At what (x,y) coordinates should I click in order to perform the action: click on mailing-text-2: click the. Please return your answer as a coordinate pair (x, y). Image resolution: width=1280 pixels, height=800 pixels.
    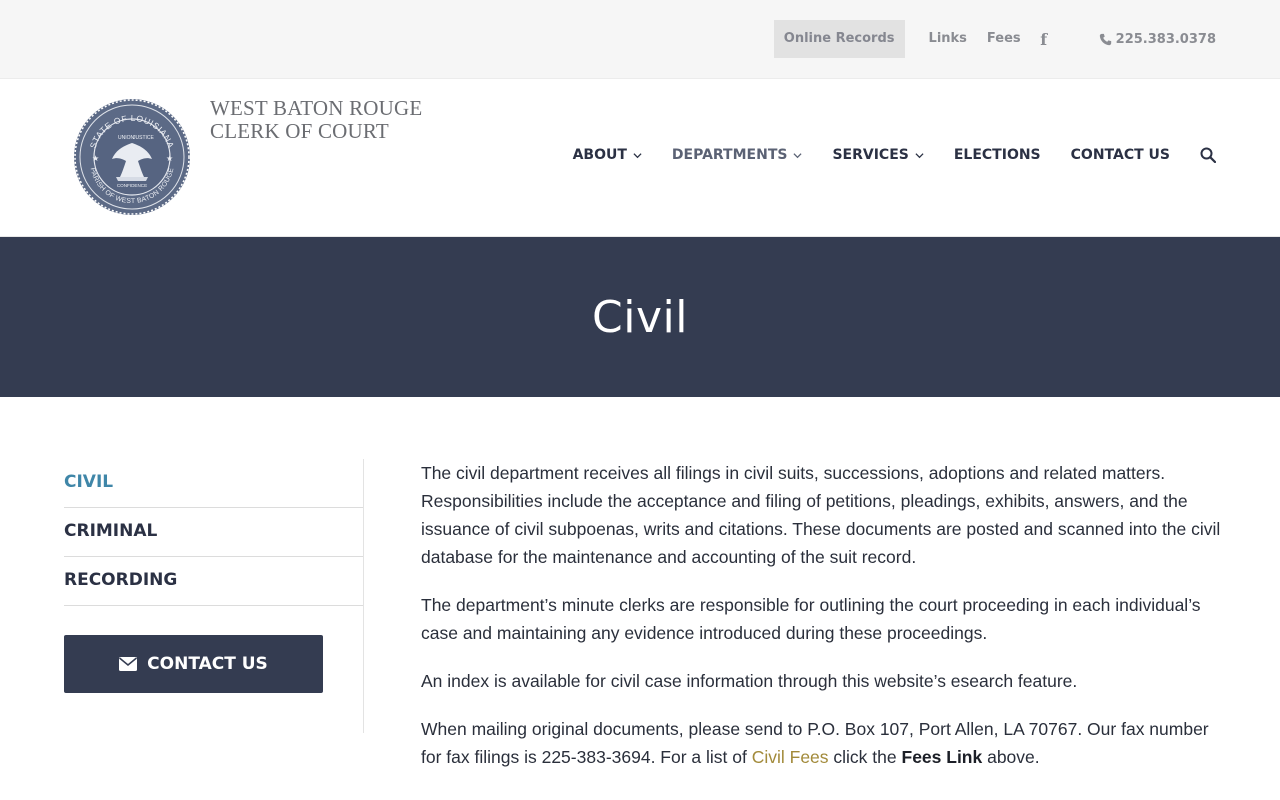
    Looking at the image, I should click on (865, 757).